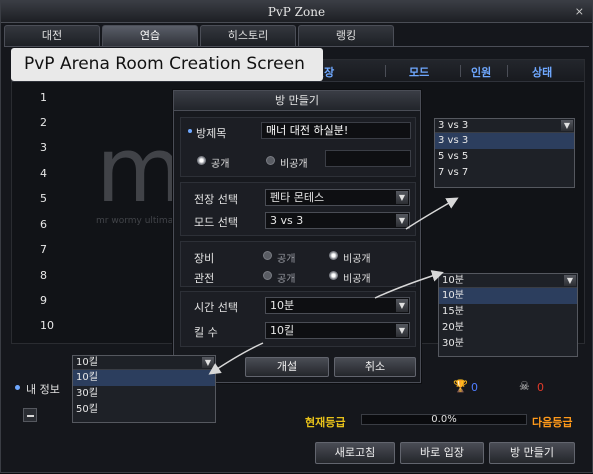  What do you see at coordinates (355, 453) in the screenshot?
I see `refresh-button: 새로고침` at bounding box center [355, 453].